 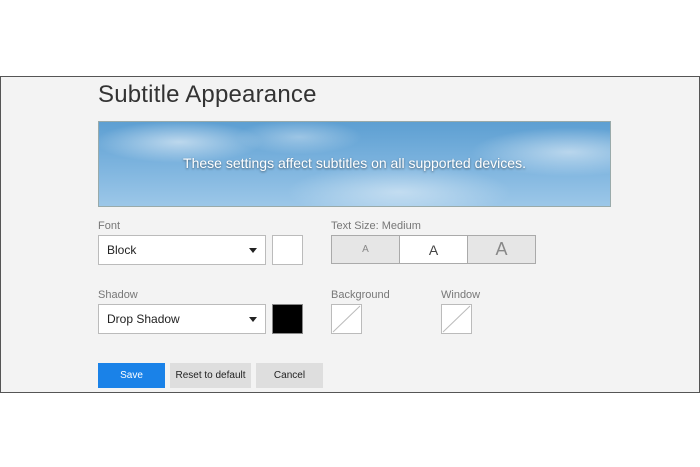 I want to click on font-color-swatch, so click(x=287, y=250).